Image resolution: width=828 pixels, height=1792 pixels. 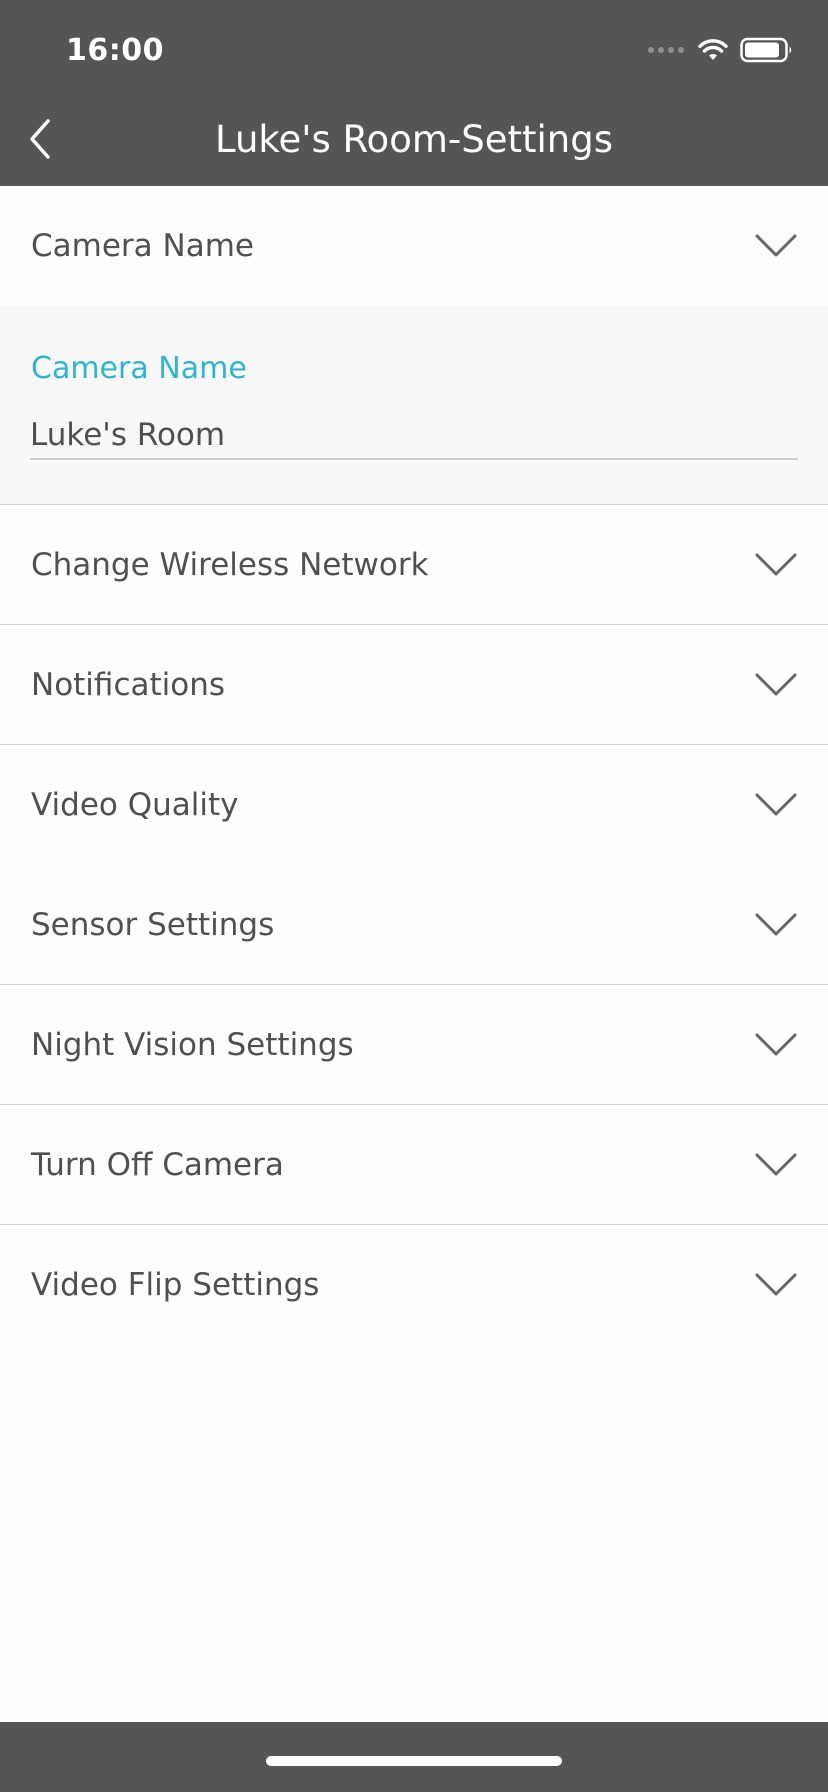 What do you see at coordinates (142, 246) in the screenshot?
I see `section-label: Camera Name` at bounding box center [142, 246].